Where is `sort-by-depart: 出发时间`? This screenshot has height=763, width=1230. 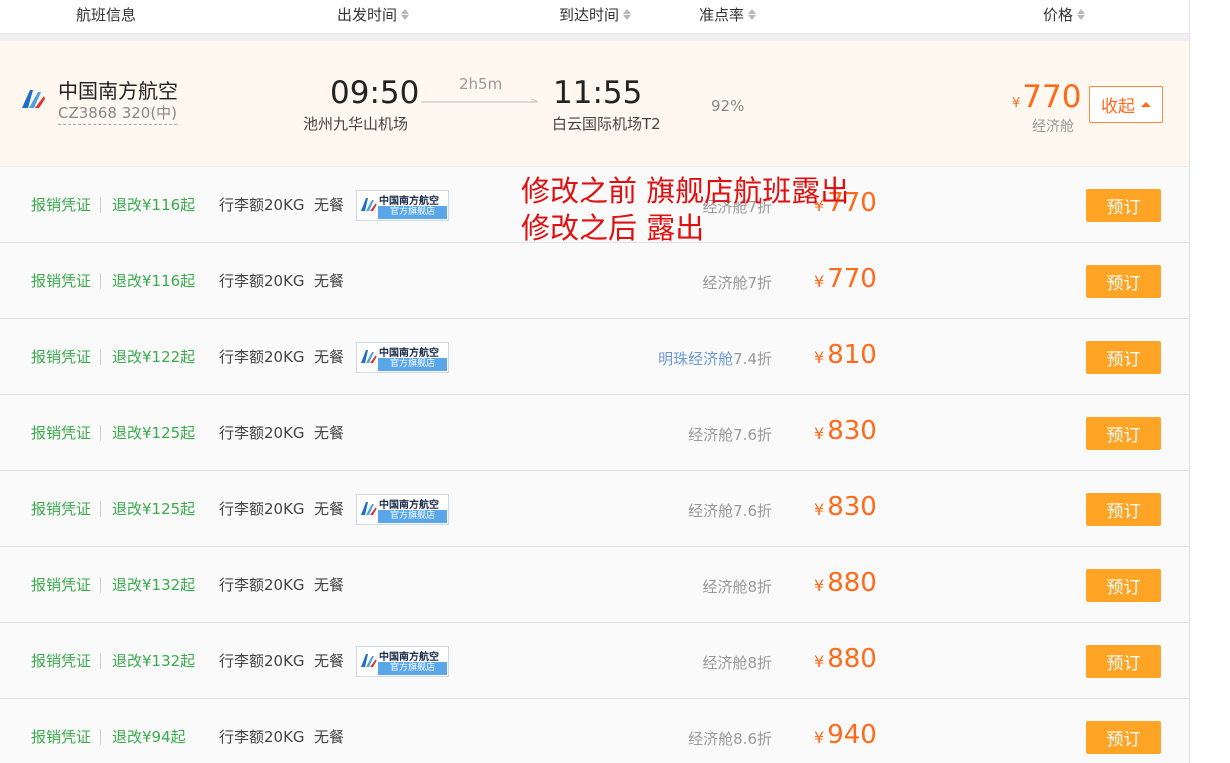
sort-by-depart: 出发时间 is located at coordinates (373, 14).